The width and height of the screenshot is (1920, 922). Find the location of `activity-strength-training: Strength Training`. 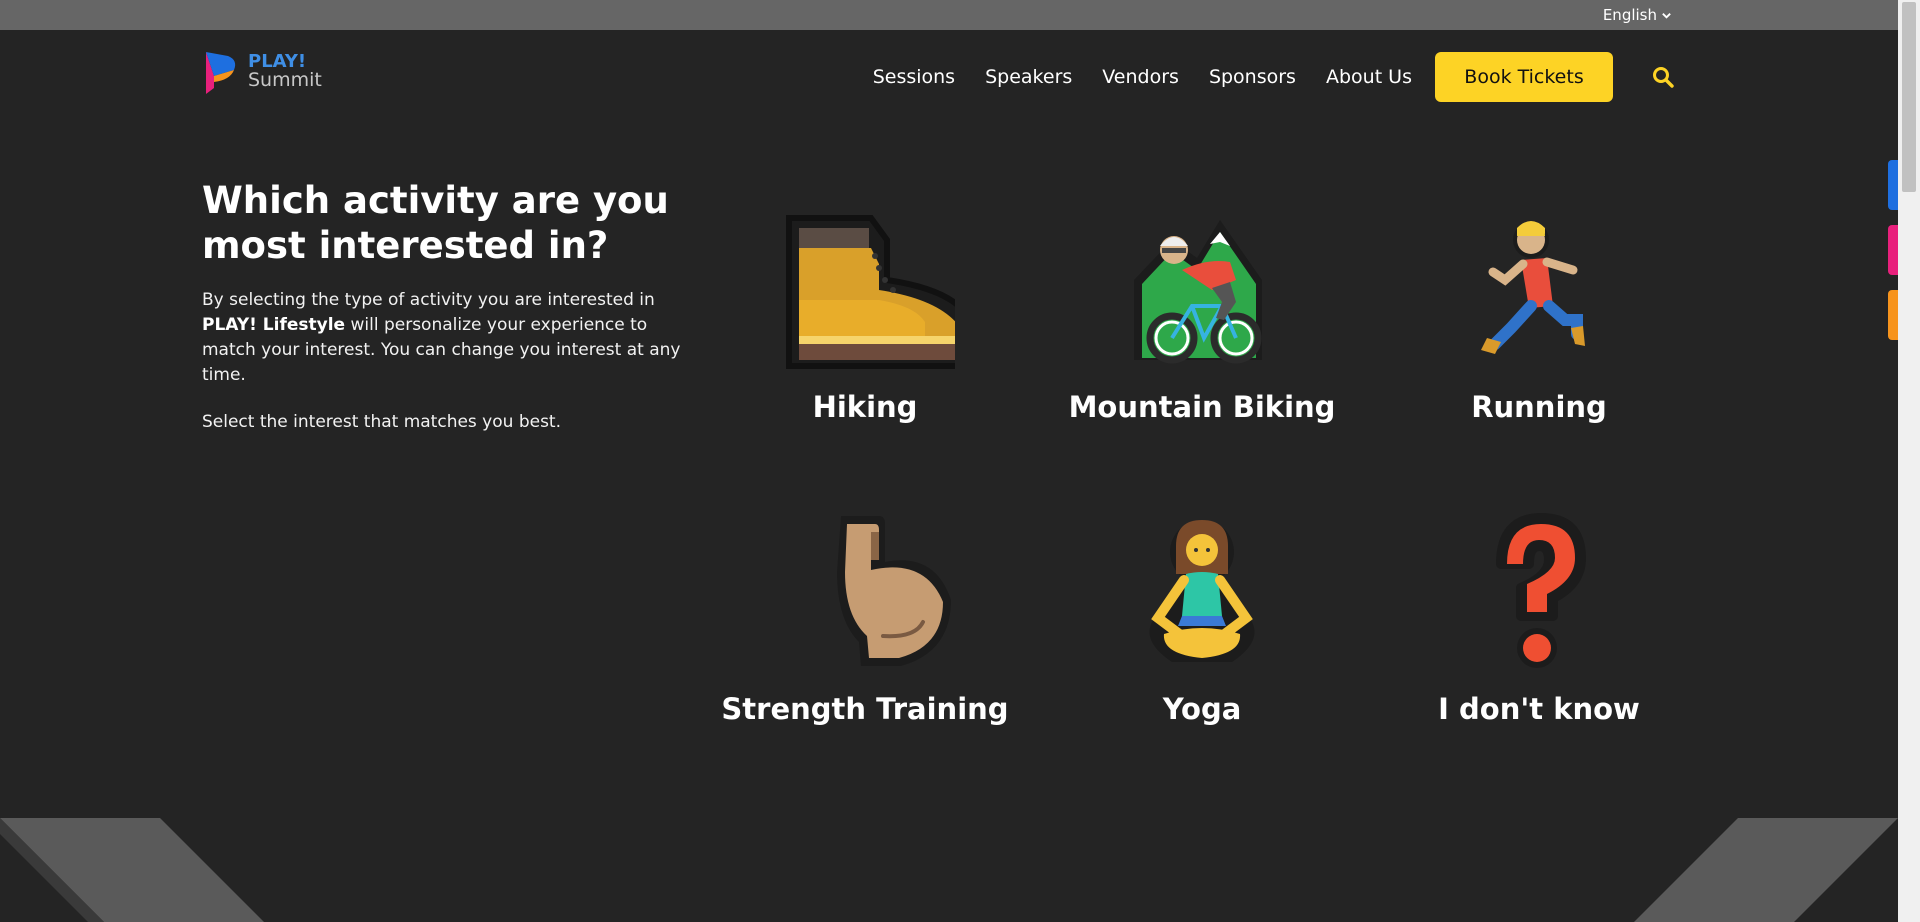

activity-strength-training: Strength Training is located at coordinates (865, 619).